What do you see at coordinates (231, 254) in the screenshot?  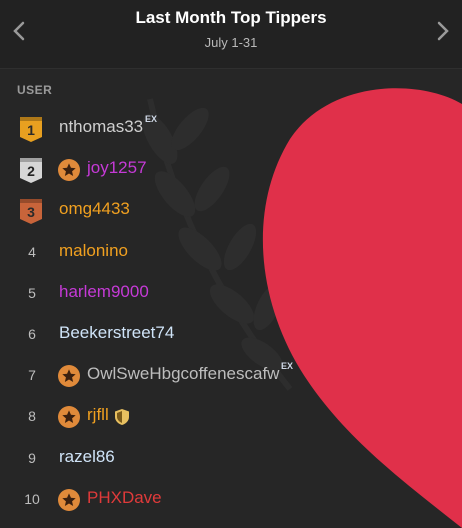 I see `tipper-row: 4 malonino` at bounding box center [231, 254].